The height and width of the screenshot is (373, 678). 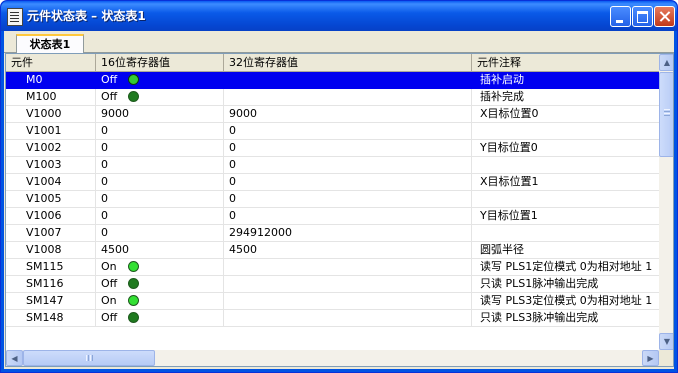 What do you see at coordinates (51, 148) in the screenshot?
I see `element-name-cell: V1002` at bounding box center [51, 148].